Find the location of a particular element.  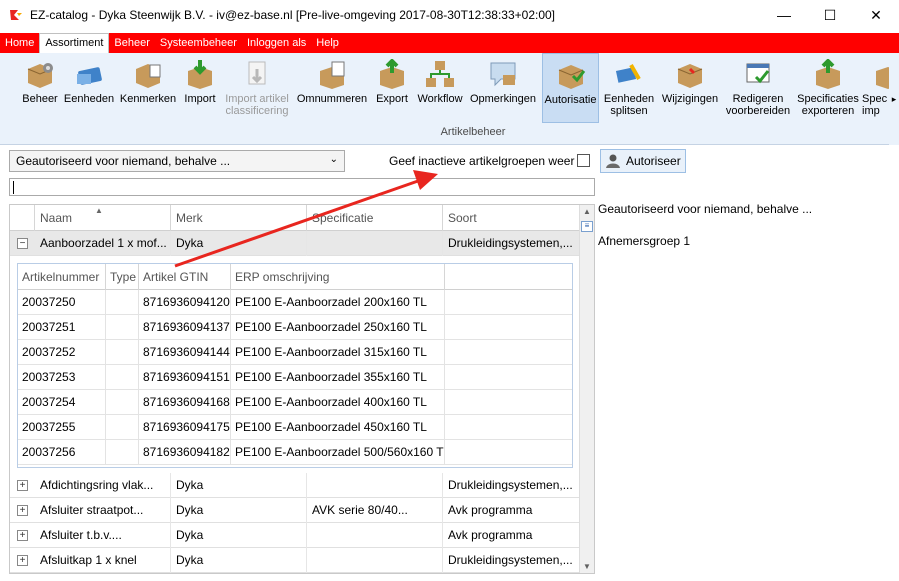

ribbon-export-button: Export is located at coordinates (392, 88).